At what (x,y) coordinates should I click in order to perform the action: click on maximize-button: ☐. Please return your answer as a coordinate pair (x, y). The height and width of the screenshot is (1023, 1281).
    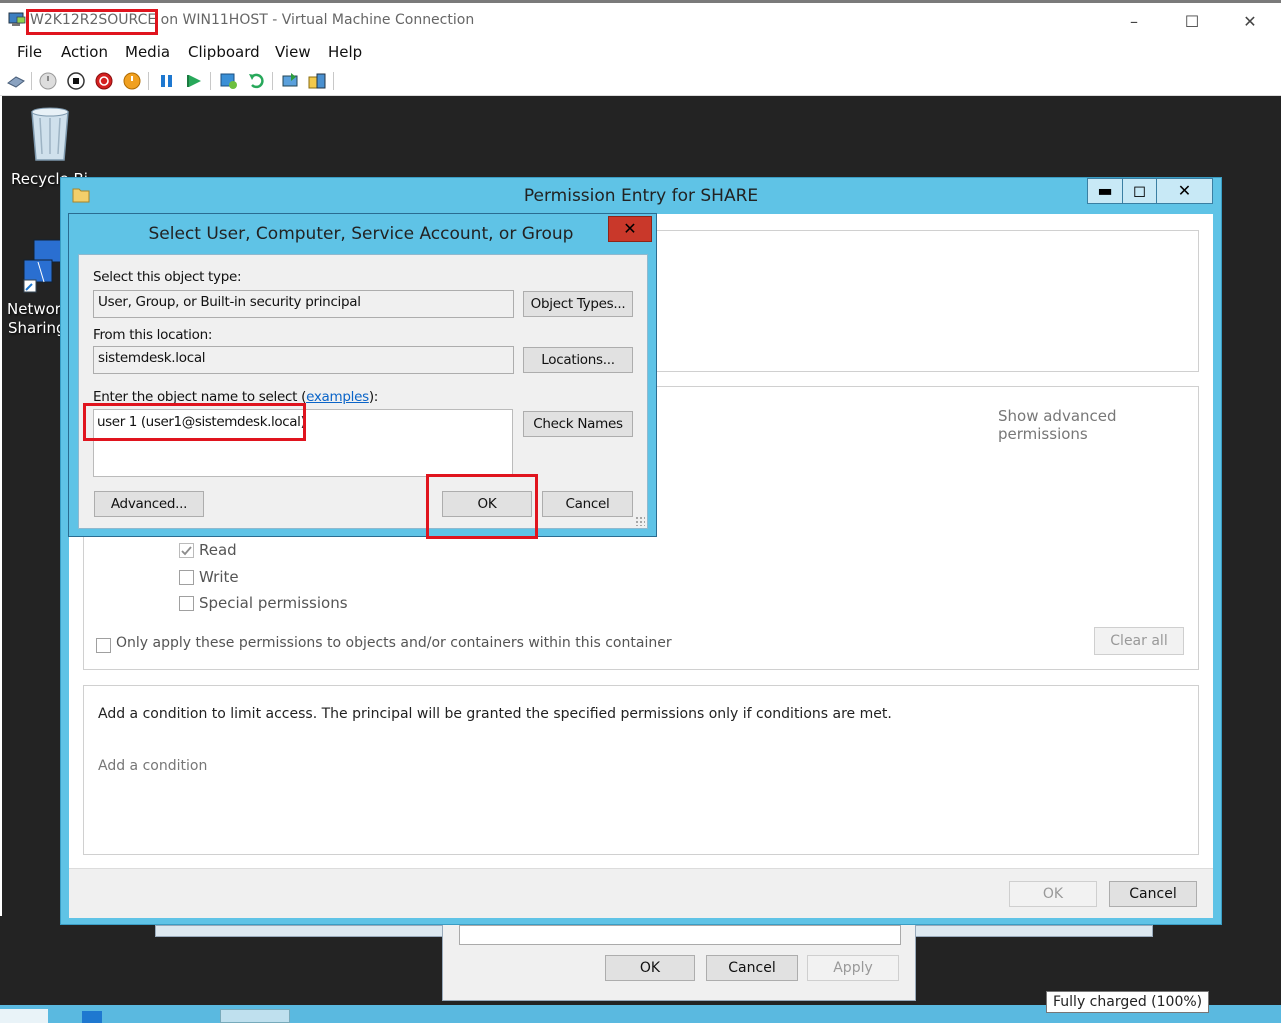
    Looking at the image, I should click on (1192, 22).